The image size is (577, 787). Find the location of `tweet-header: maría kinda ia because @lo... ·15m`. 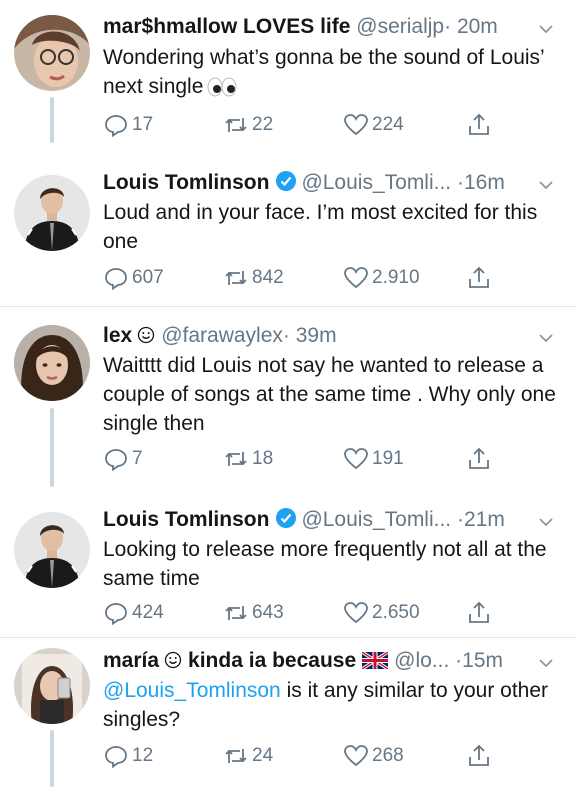

tweet-header: maría kinda ia because @lo... ·15m is located at coordinates (317, 662).